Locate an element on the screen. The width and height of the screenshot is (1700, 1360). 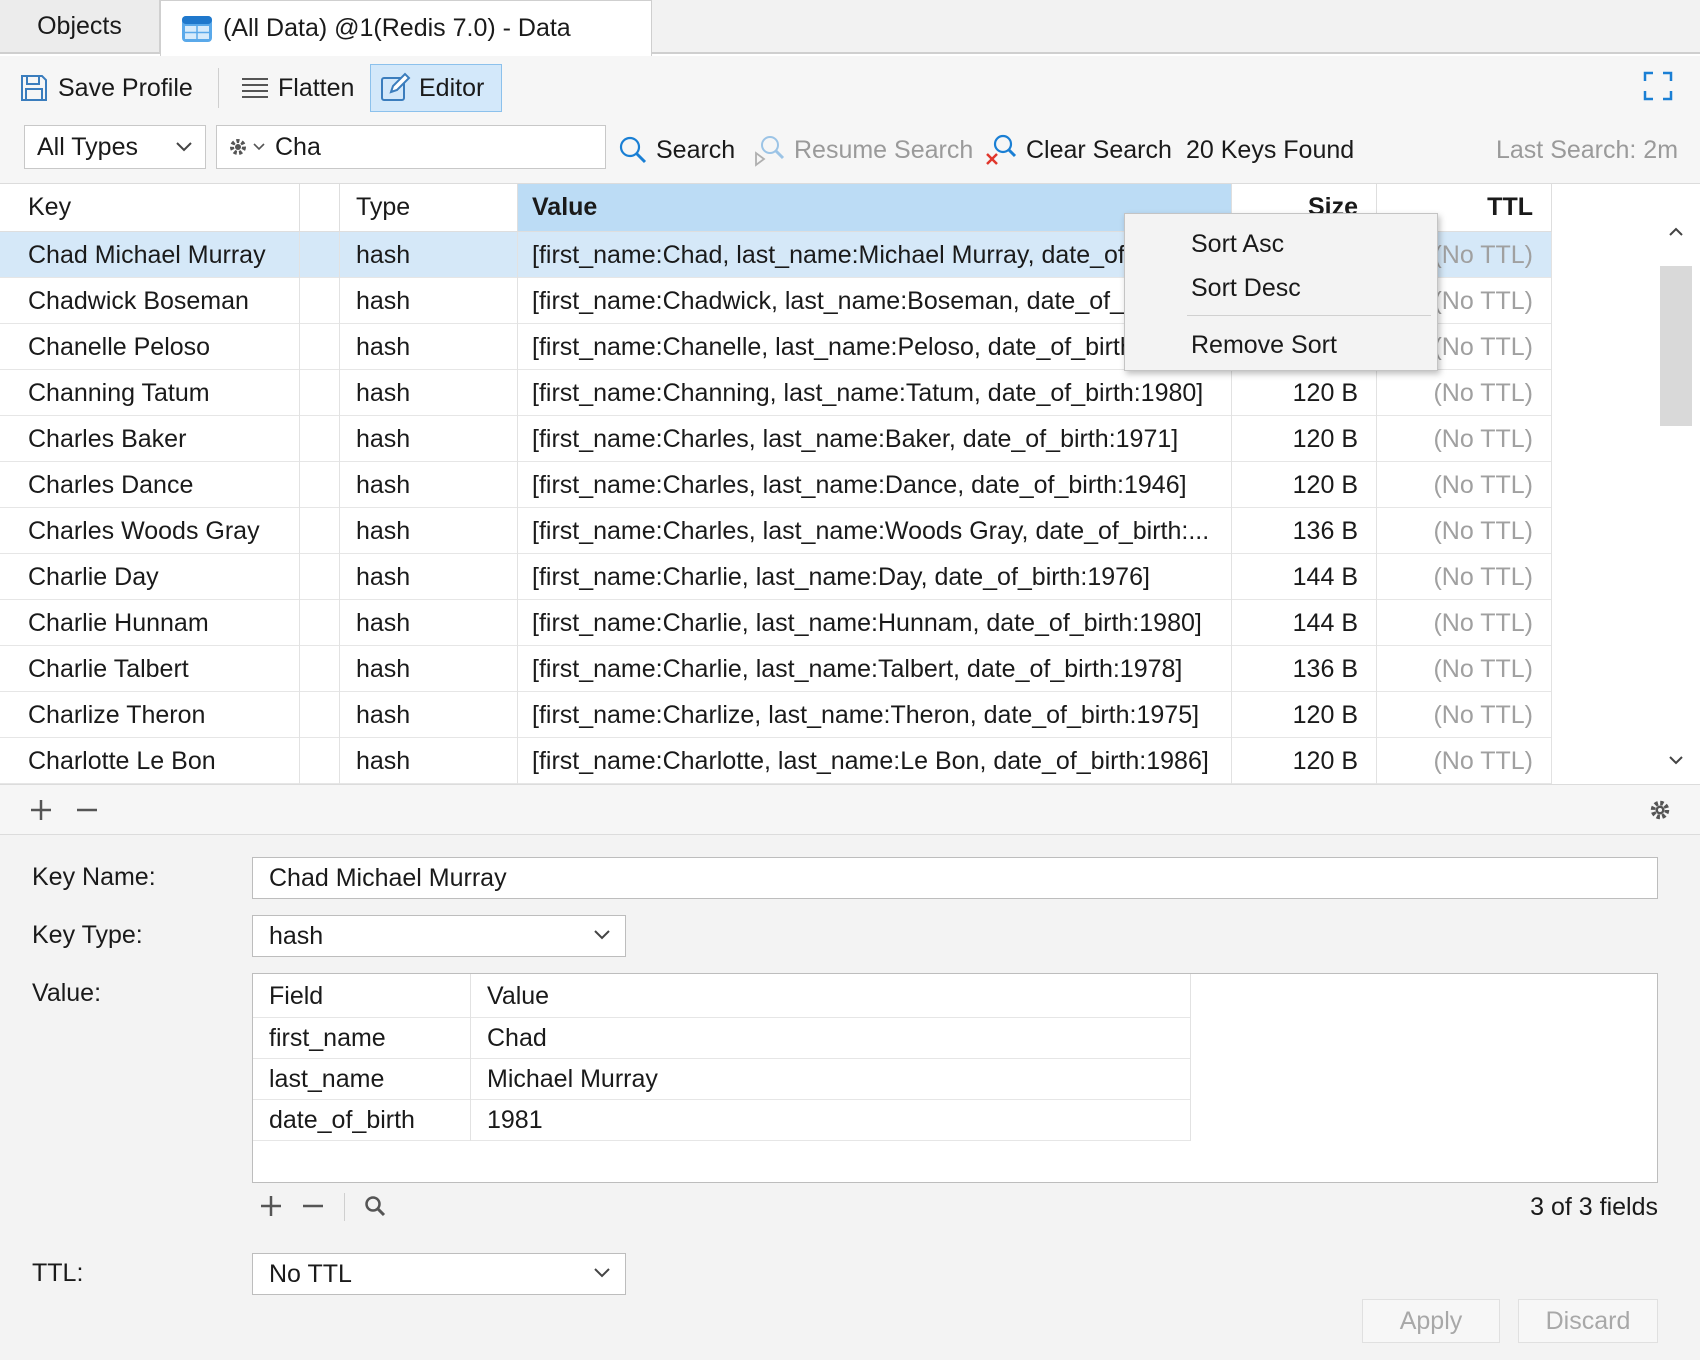
toolbar: Save Profile Flatten Editor is located at coordinates (850, 87).